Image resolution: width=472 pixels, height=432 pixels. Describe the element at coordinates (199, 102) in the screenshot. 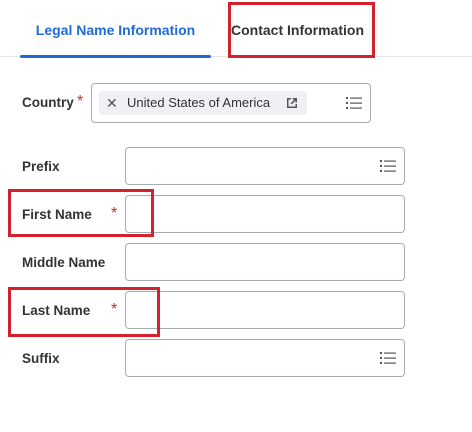

I see `country-value: United States of America` at that location.